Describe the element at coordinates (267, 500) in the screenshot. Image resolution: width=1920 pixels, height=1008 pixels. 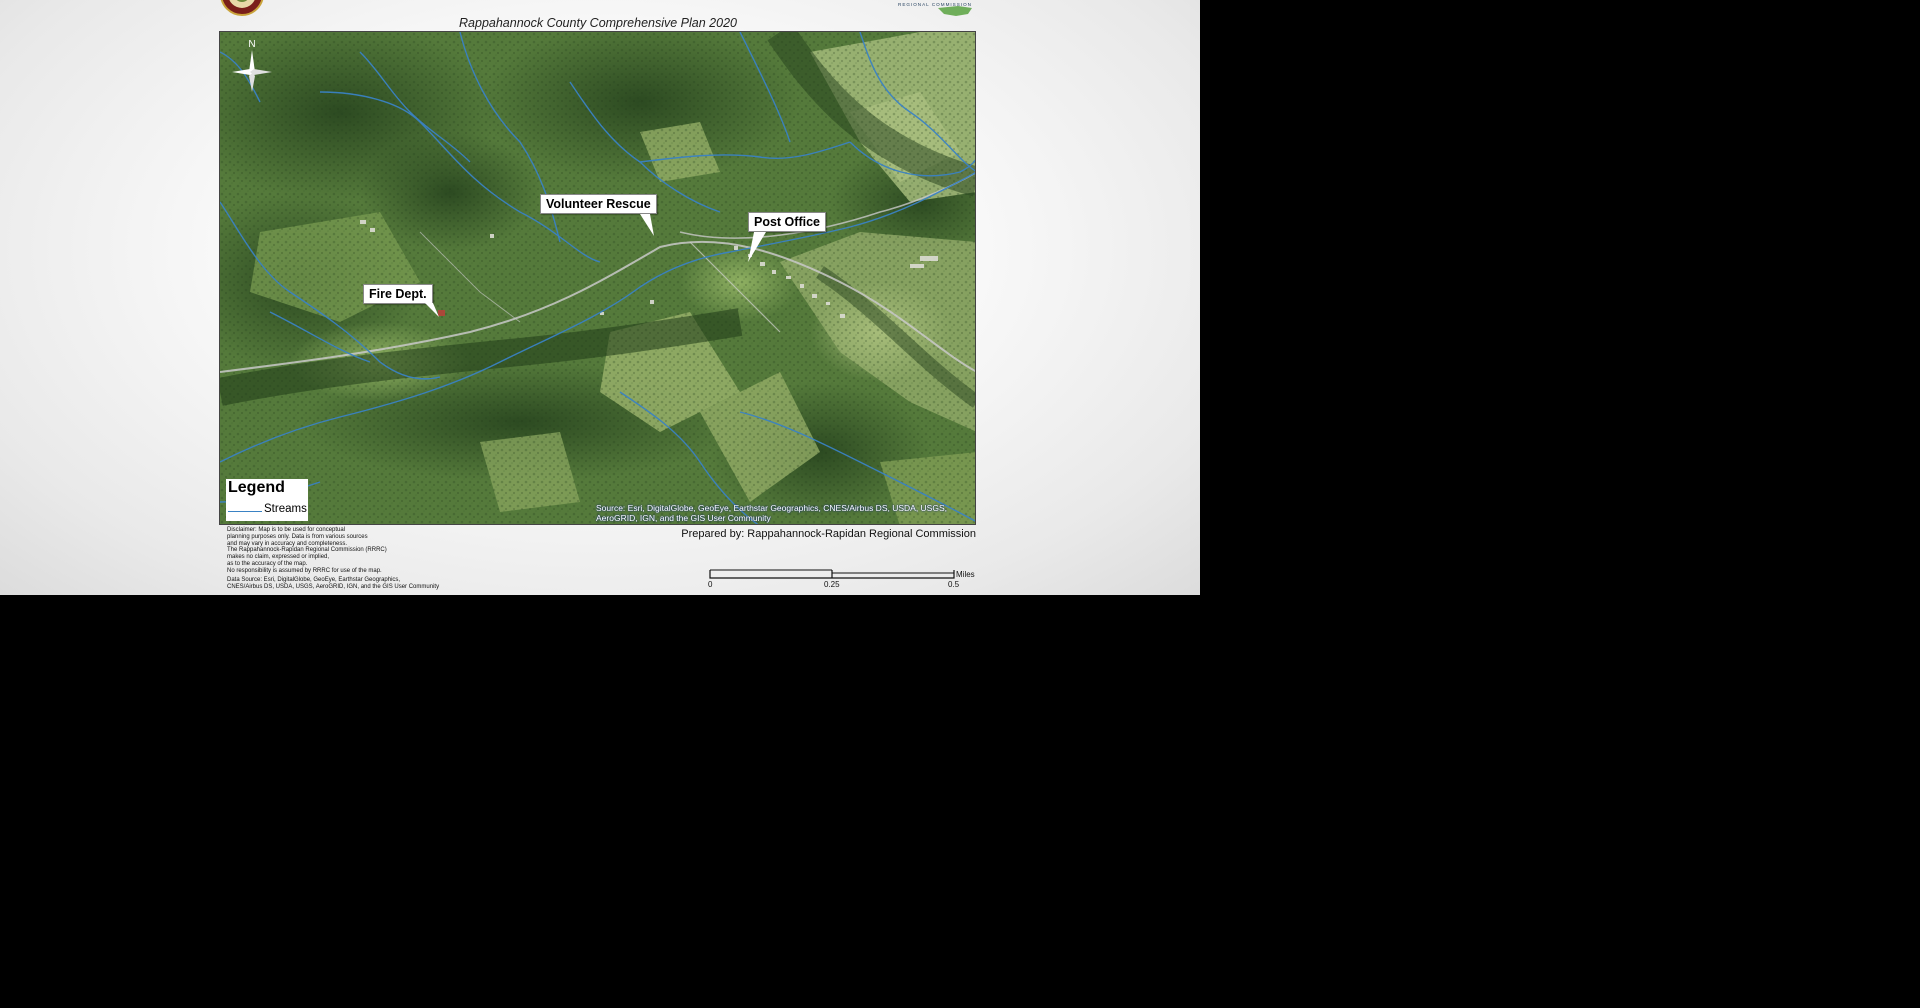
I see `map-legend: Legend Streams` at that location.